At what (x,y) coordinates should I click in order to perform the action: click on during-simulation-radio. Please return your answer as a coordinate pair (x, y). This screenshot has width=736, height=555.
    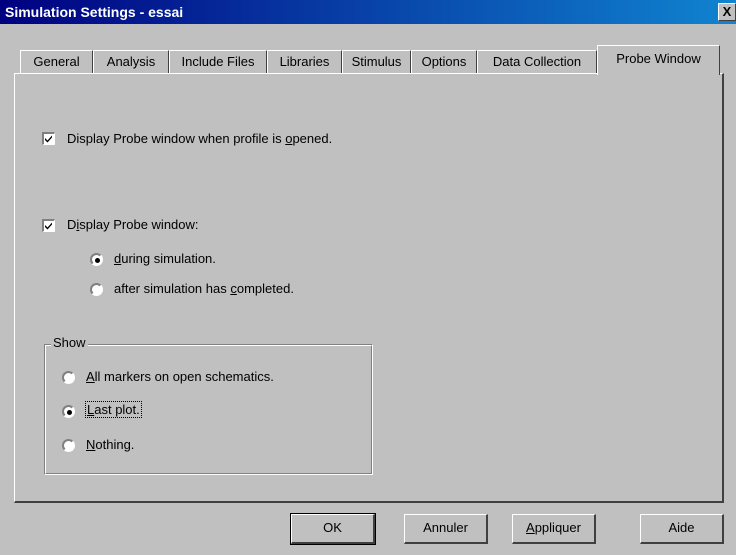
    Looking at the image, I should click on (96, 259).